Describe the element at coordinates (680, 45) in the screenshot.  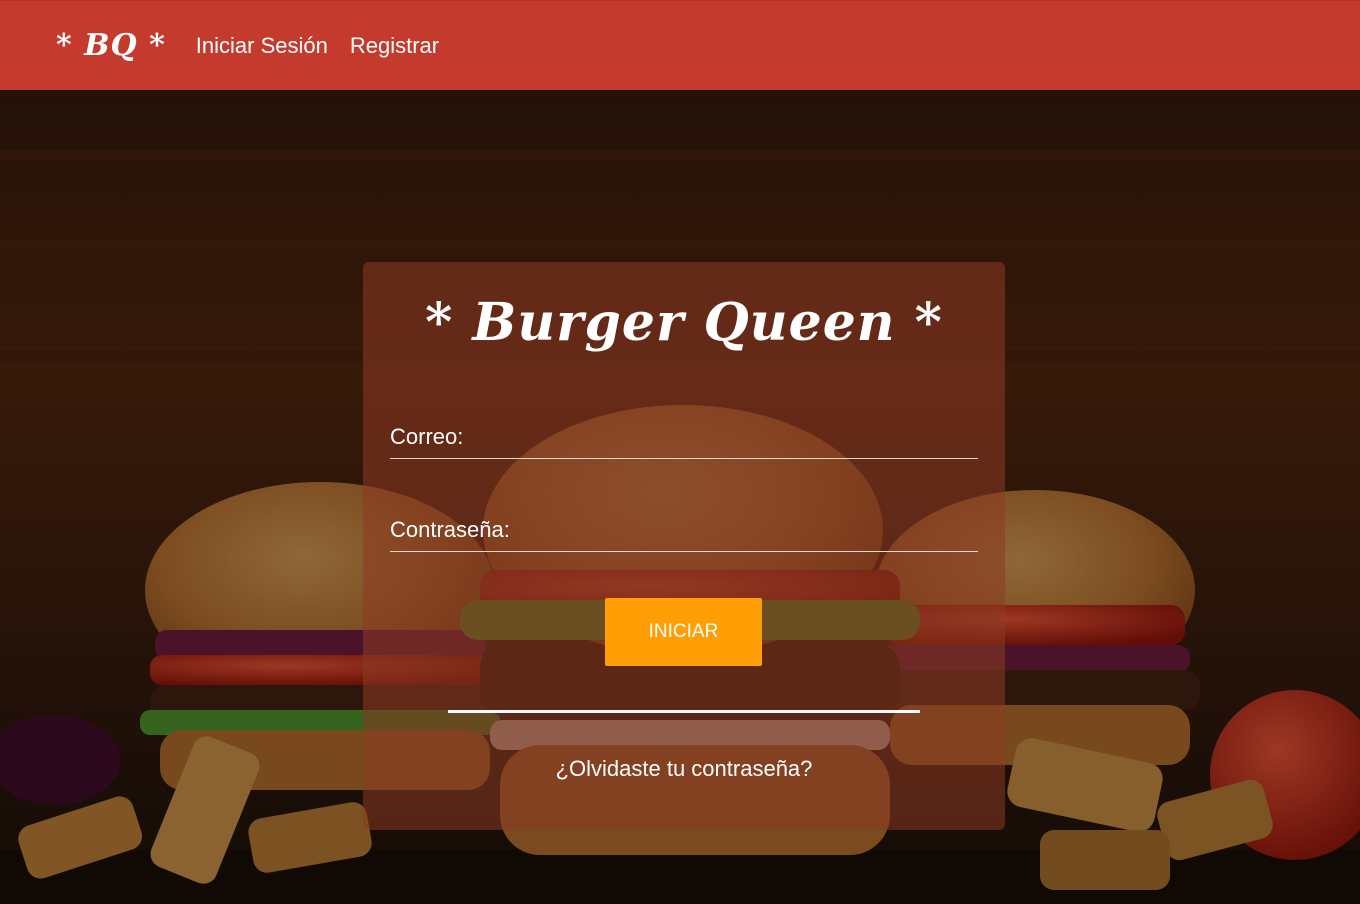
I see `top-navbar: * BQ * Iniciar Sesión Registrar` at that location.